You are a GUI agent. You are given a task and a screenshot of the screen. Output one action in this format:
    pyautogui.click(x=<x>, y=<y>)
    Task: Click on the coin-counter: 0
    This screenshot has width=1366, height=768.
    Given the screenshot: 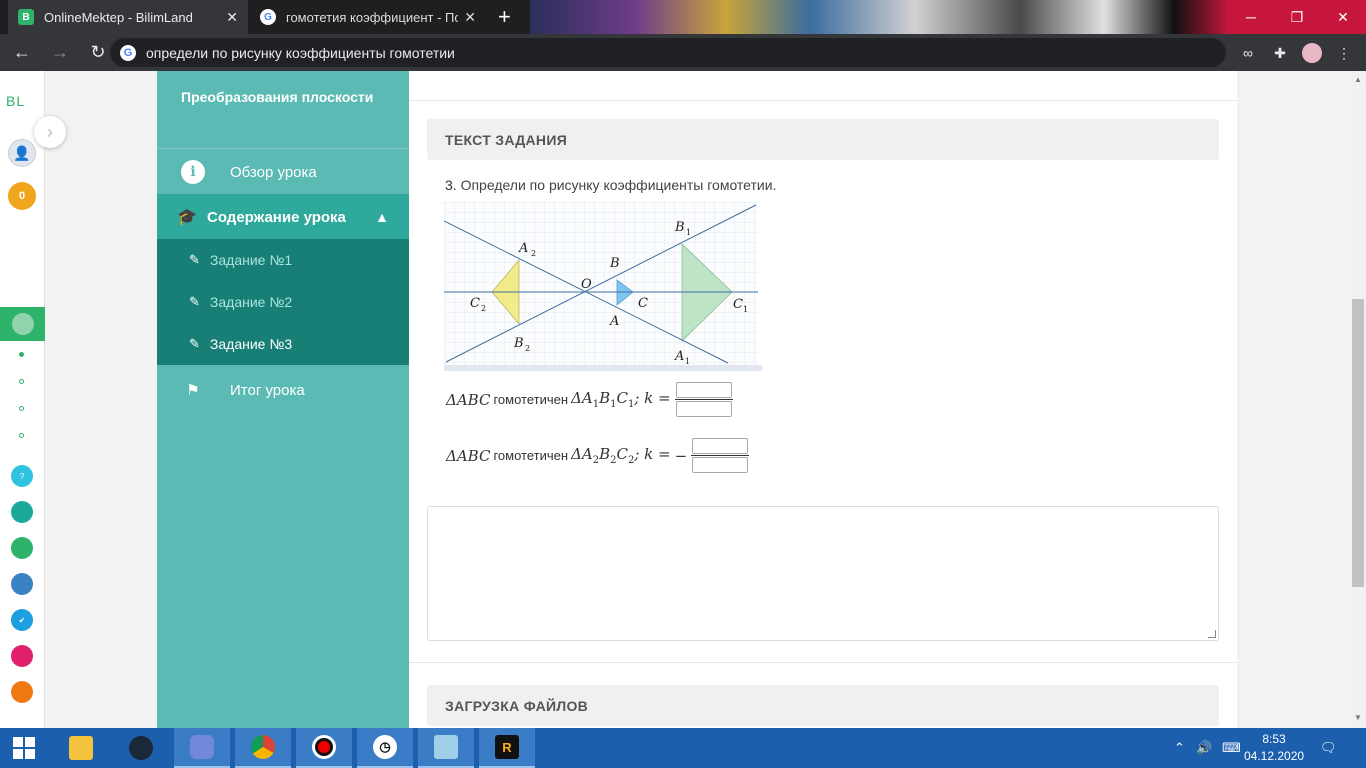 What is the action you would take?
    pyautogui.click(x=22, y=196)
    